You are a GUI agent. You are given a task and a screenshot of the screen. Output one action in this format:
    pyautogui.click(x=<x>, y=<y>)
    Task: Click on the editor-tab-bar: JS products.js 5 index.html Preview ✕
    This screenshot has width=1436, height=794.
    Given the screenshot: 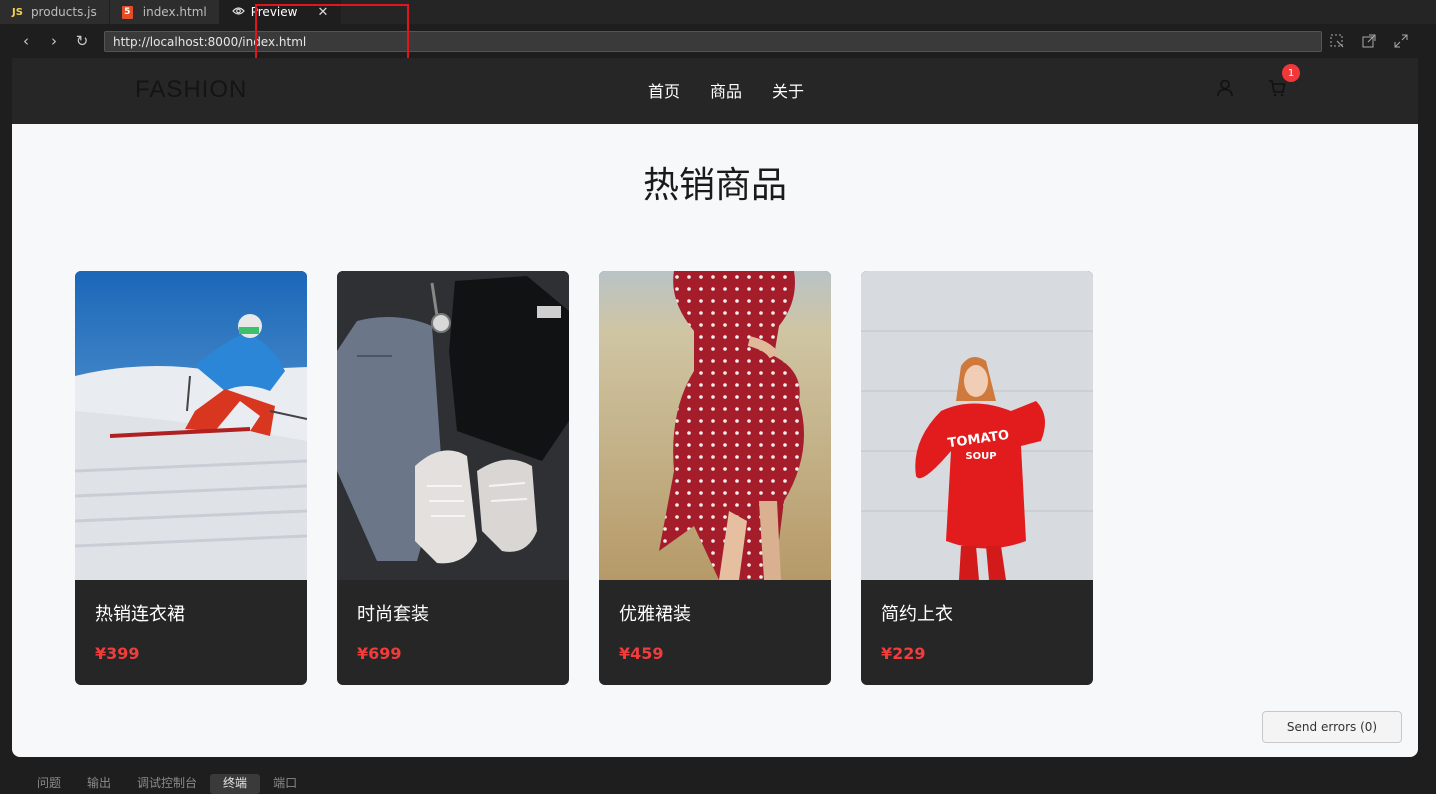 What is the action you would take?
    pyautogui.click(x=718, y=12)
    